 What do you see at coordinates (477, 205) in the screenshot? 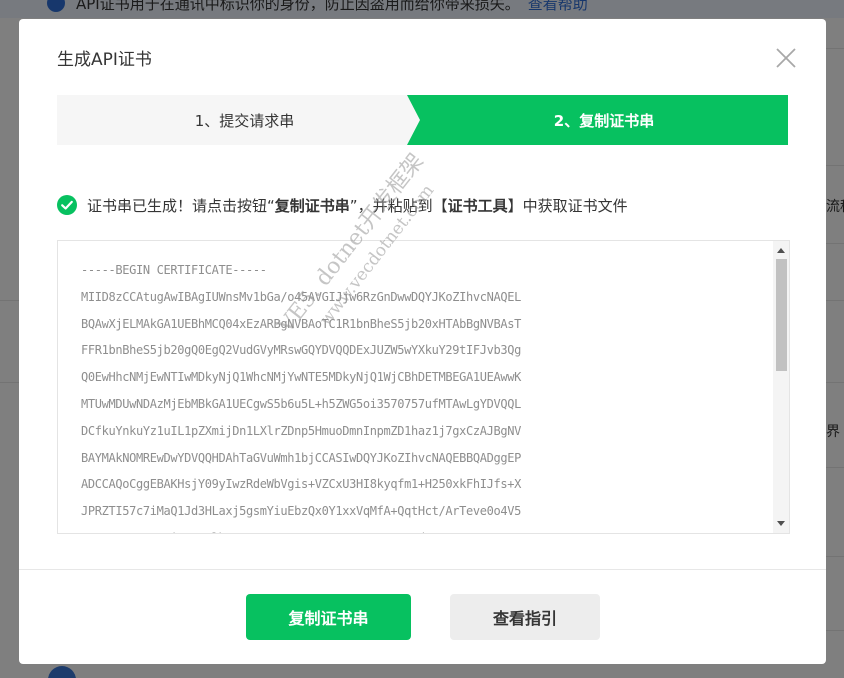
I see `status-text-tool-highlight: 证书工具` at bounding box center [477, 205].